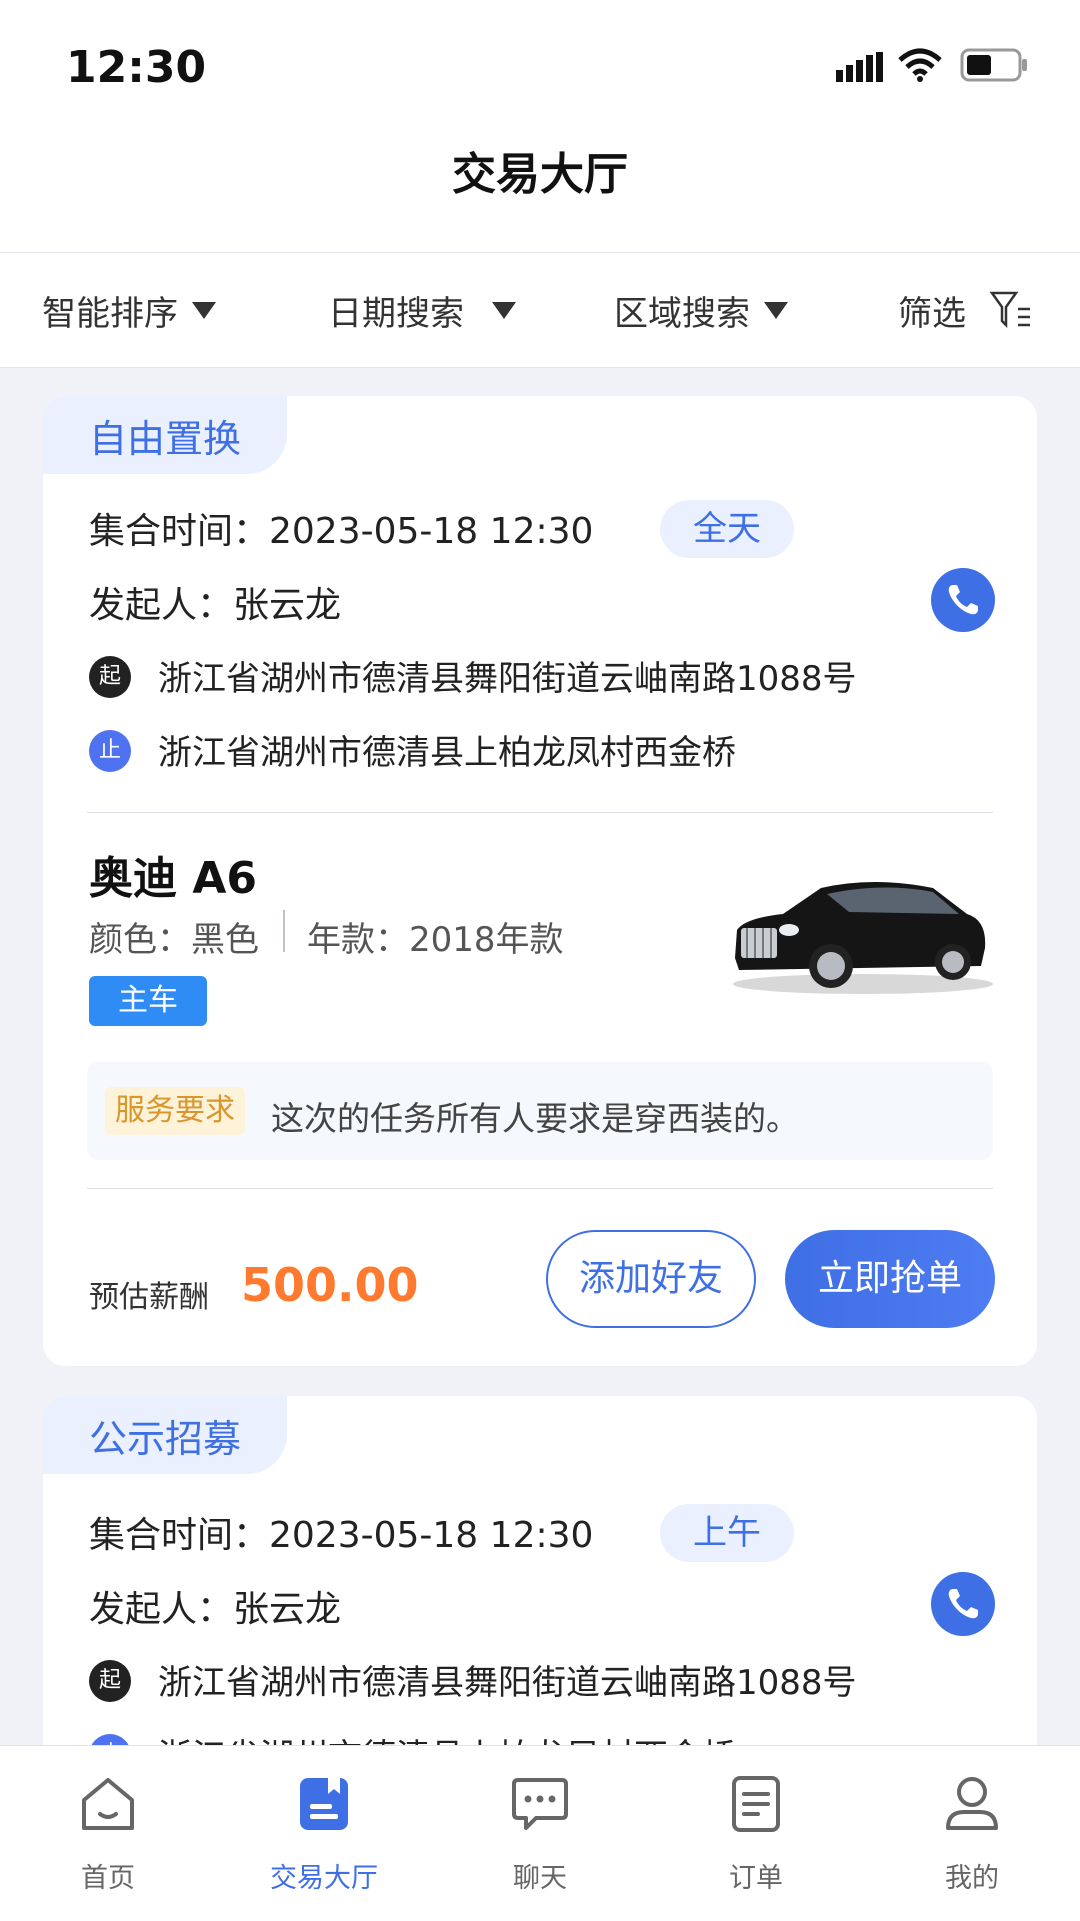  Describe the element at coordinates (727, 529) in the screenshot. I see `time-period-pill: 全天` at that location.